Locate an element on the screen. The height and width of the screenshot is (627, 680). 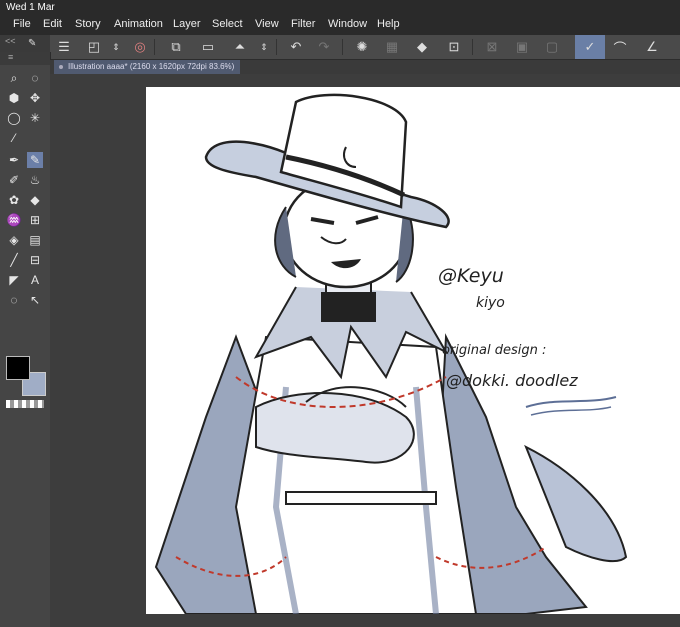
new-layer-icon: ◰ is located at coordinates (94, 47).